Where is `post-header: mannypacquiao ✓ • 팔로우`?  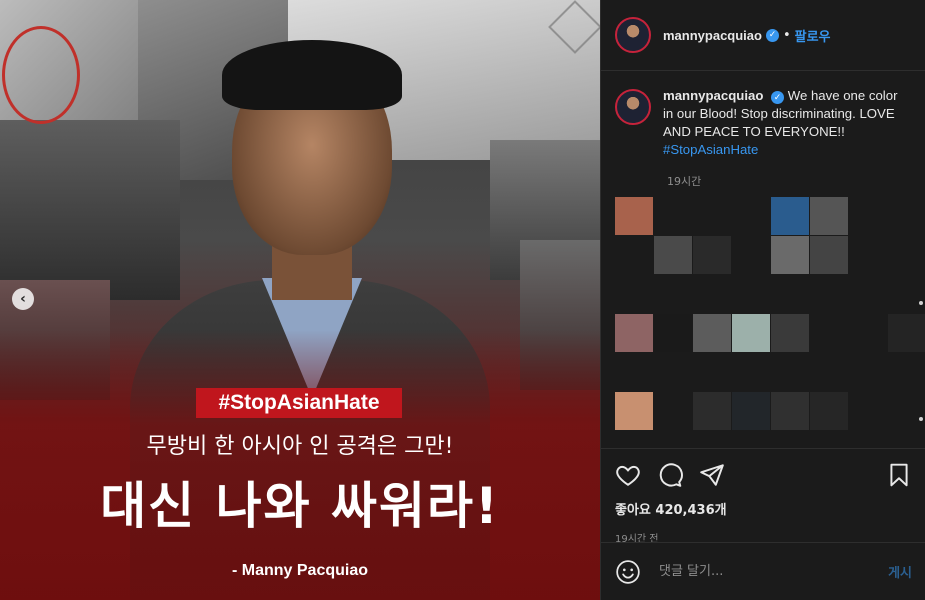 post-header: mannypacquiao ✓ • 팔로우 is located at coordinates (763, 35).